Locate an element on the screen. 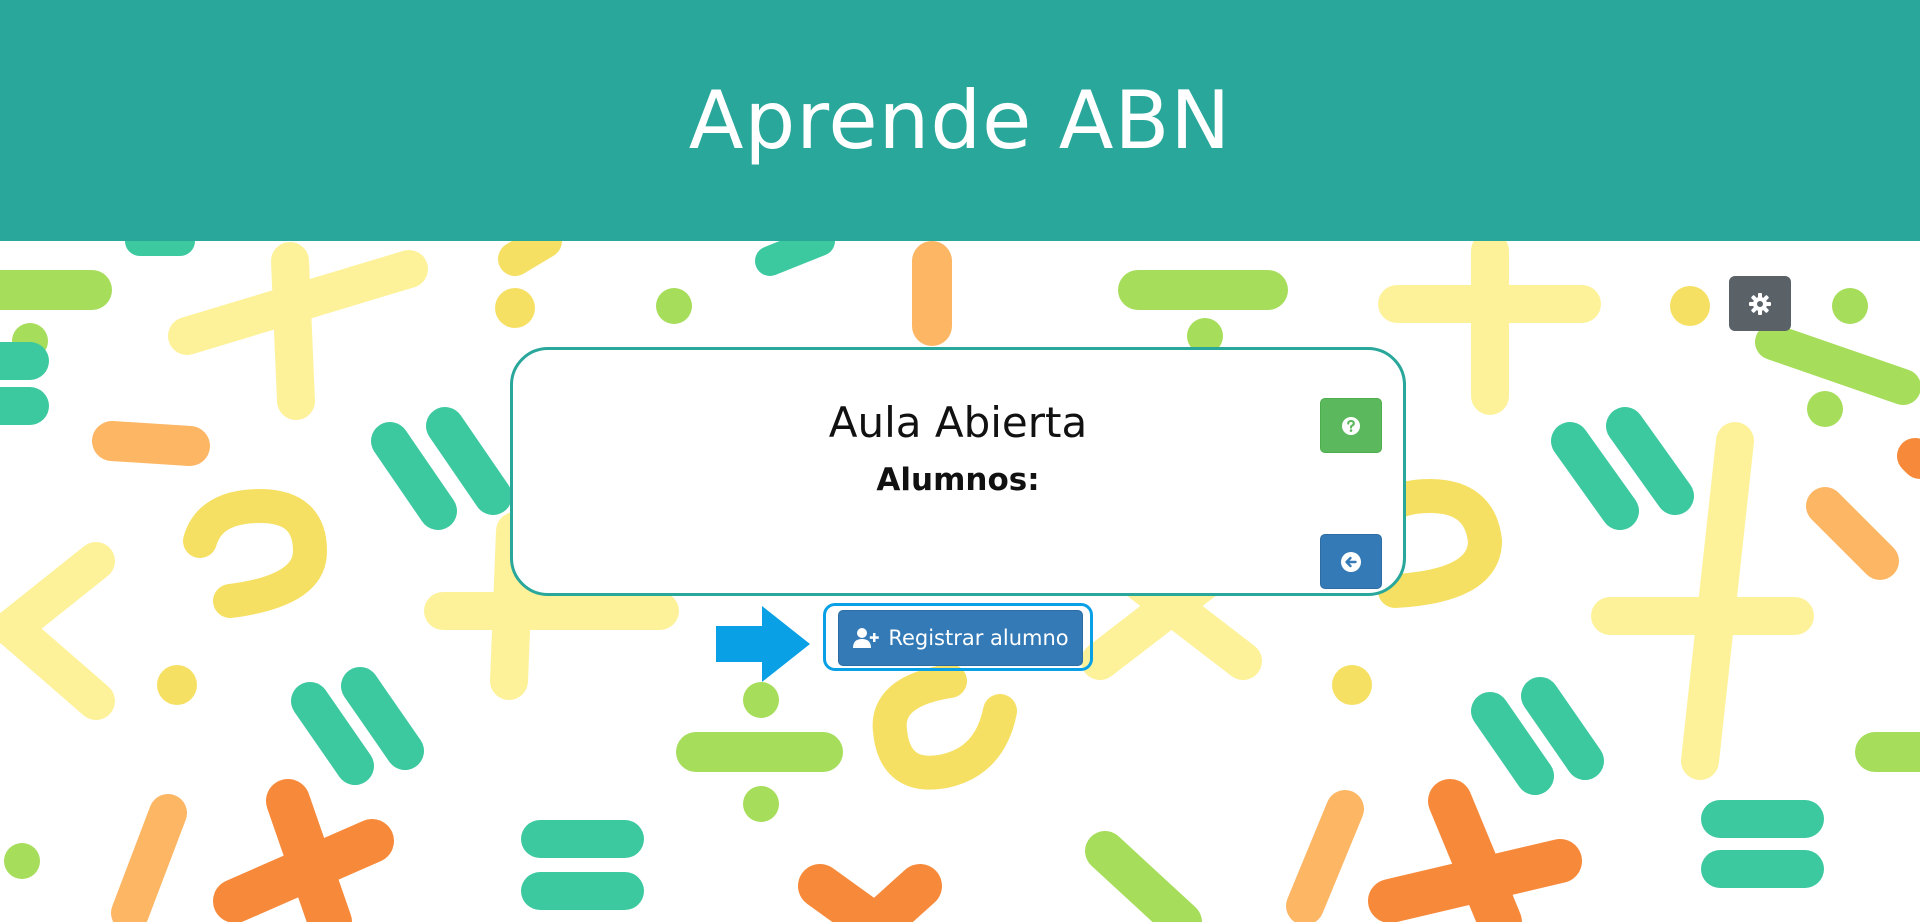 The width and height of the screenshot is (1920, 922). register-student-button: Registrar alumno is located at coordinates (960, 638).